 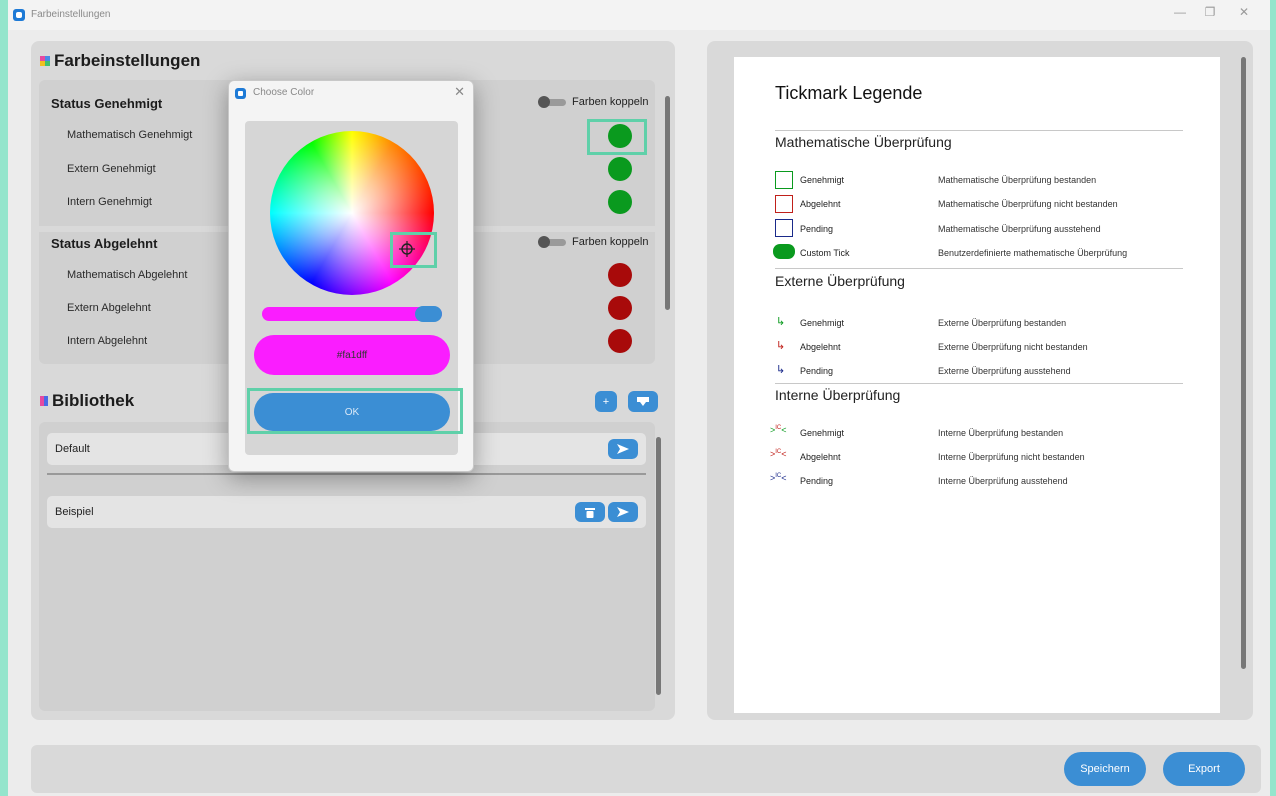 What do you see at coordinates (1244, 12) in the screenshot?
I see `close-button: ✕` at bounding box center [1244, 12].